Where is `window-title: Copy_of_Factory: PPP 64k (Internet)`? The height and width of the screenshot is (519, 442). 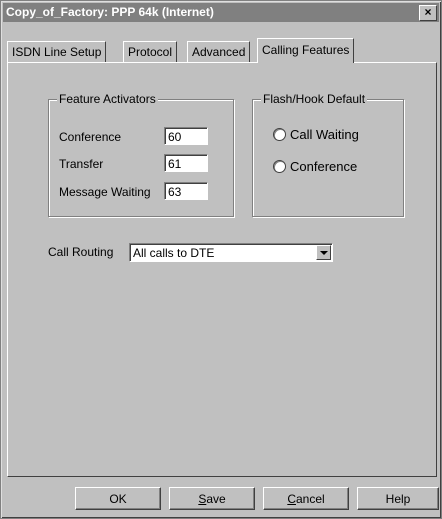
window-title: Copy_of_Factory: PPP 64k (Internet) is located at coordinates (110, 12).